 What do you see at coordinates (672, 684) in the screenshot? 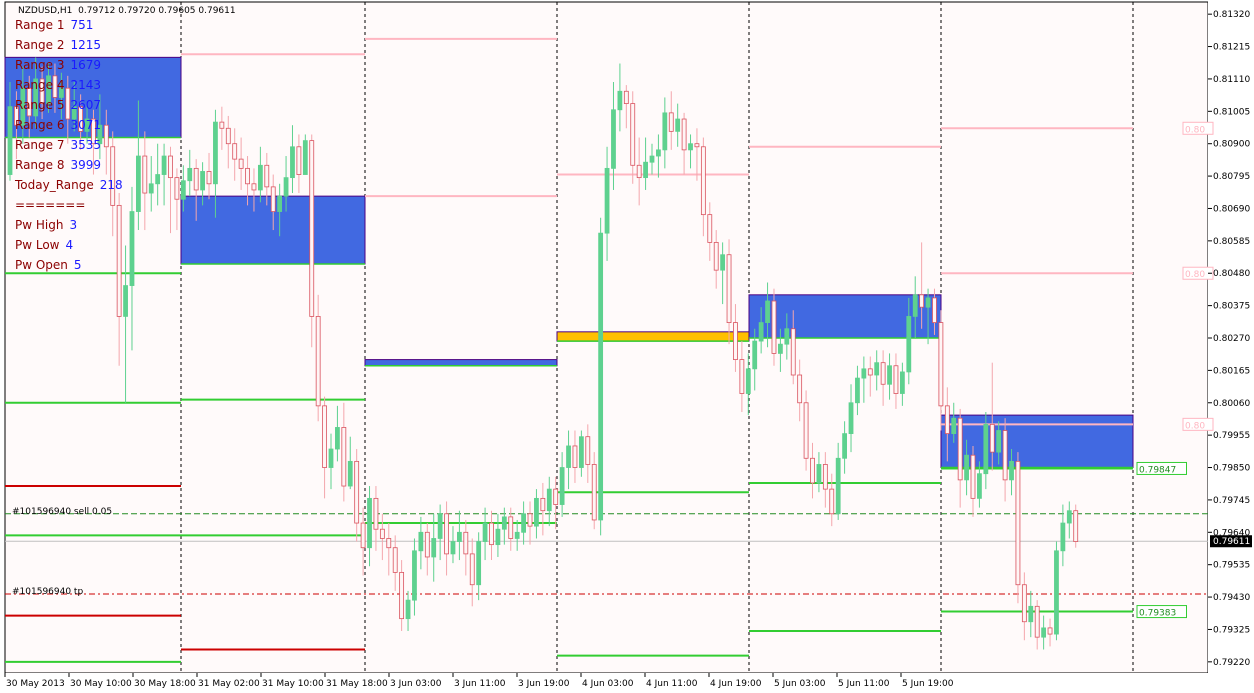
I see `x-tick-label: 4 Jun 11:00` at bounding box center [672, 684].